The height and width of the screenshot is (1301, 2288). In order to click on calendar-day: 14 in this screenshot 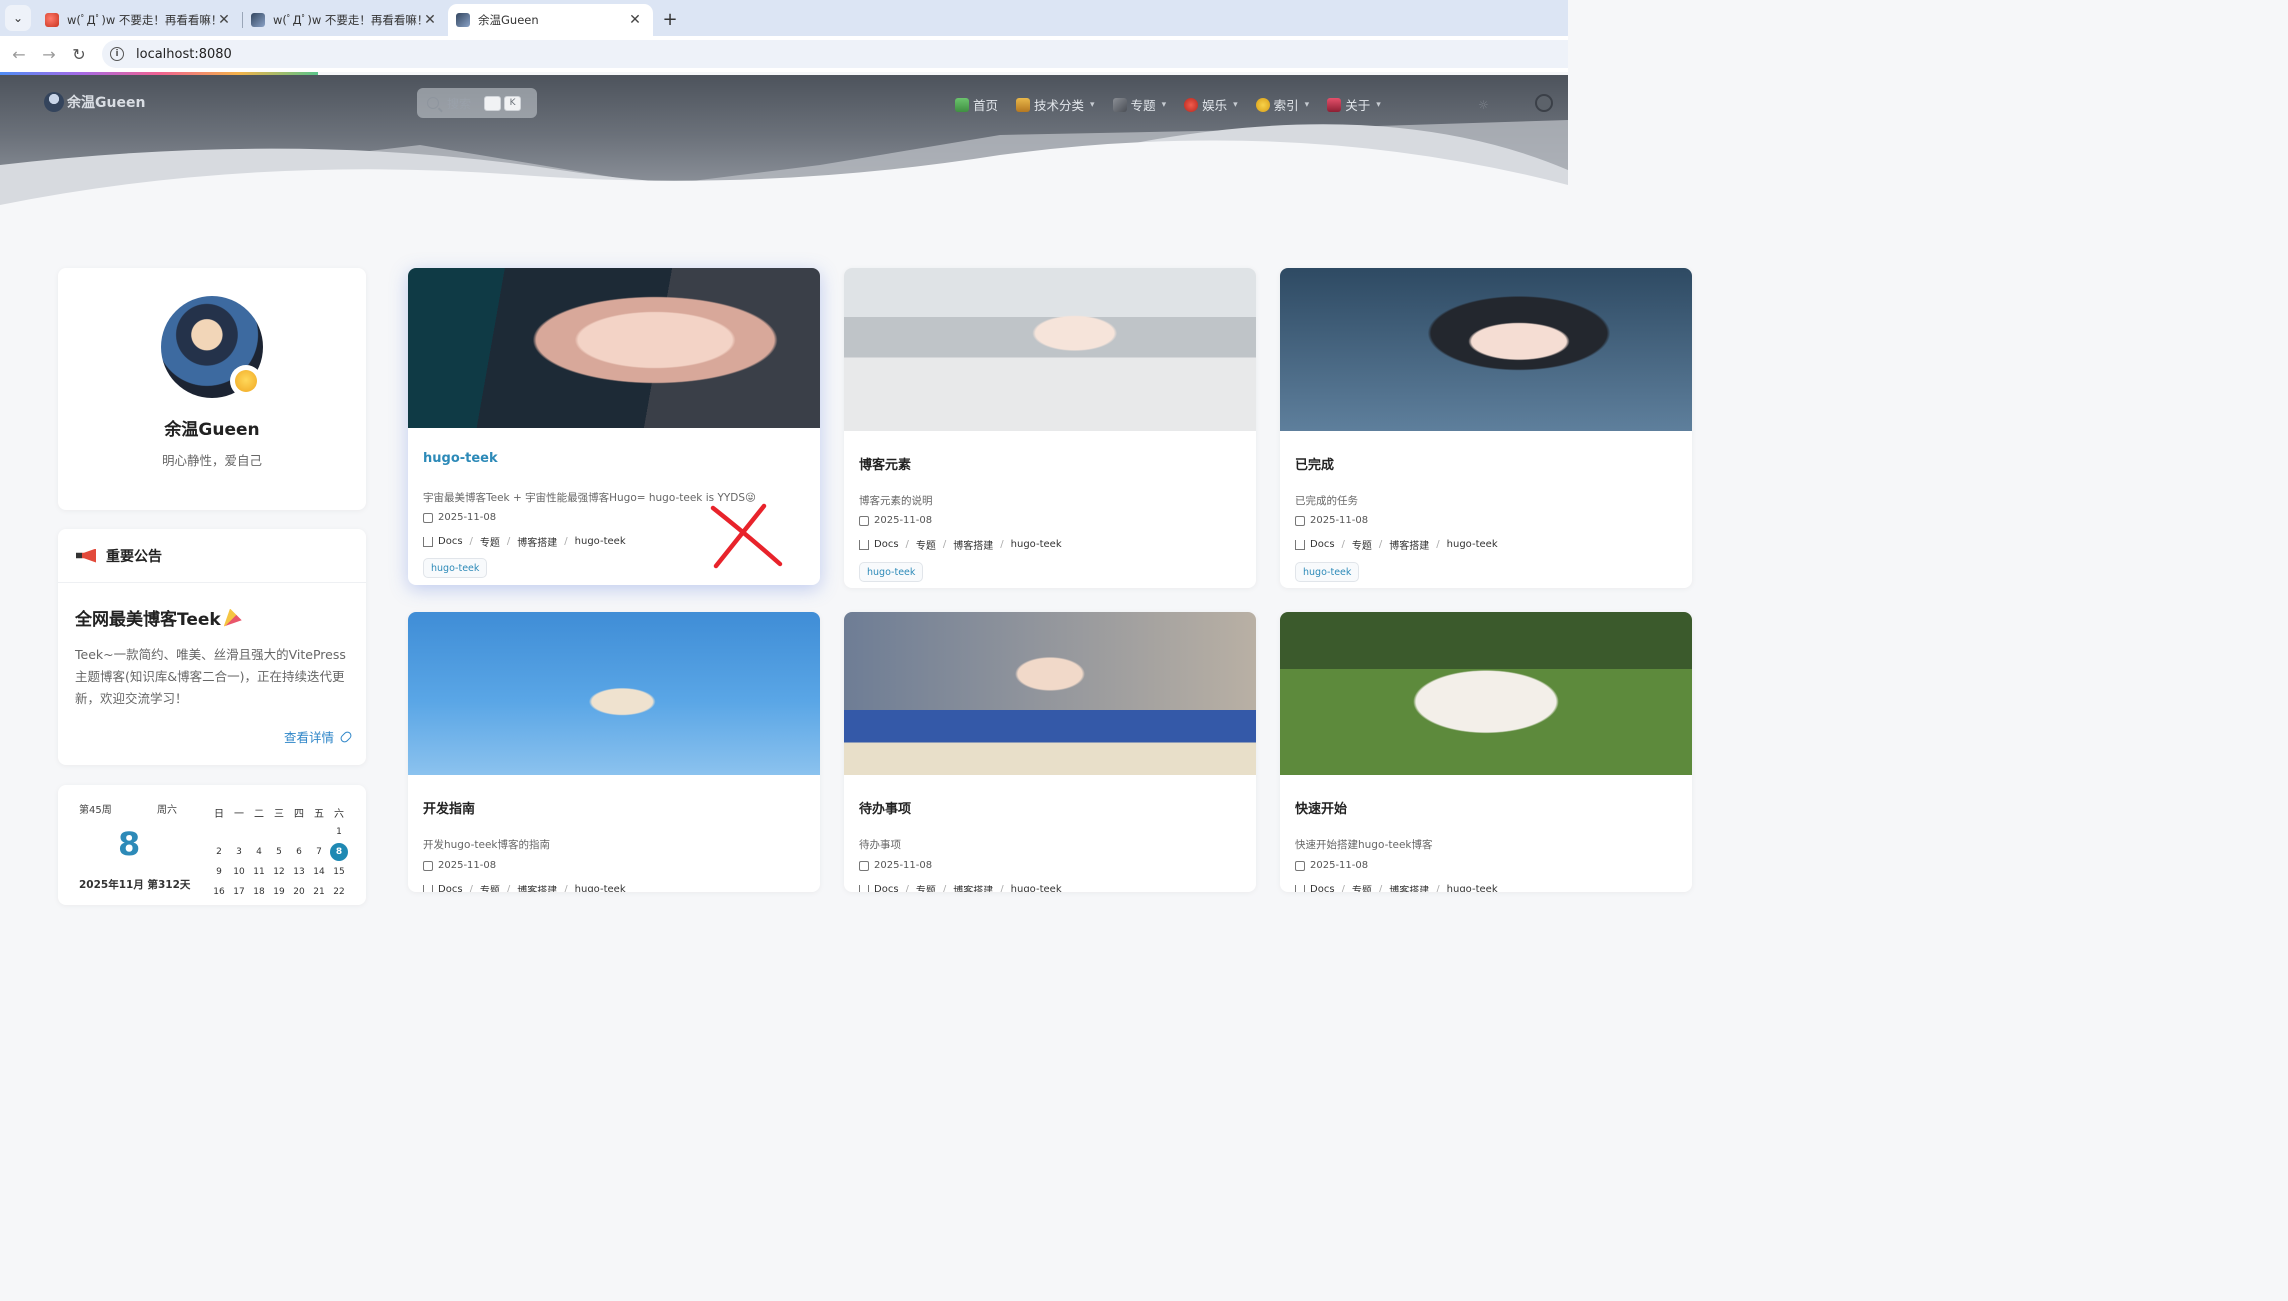, I will do `click(319, 872)`.